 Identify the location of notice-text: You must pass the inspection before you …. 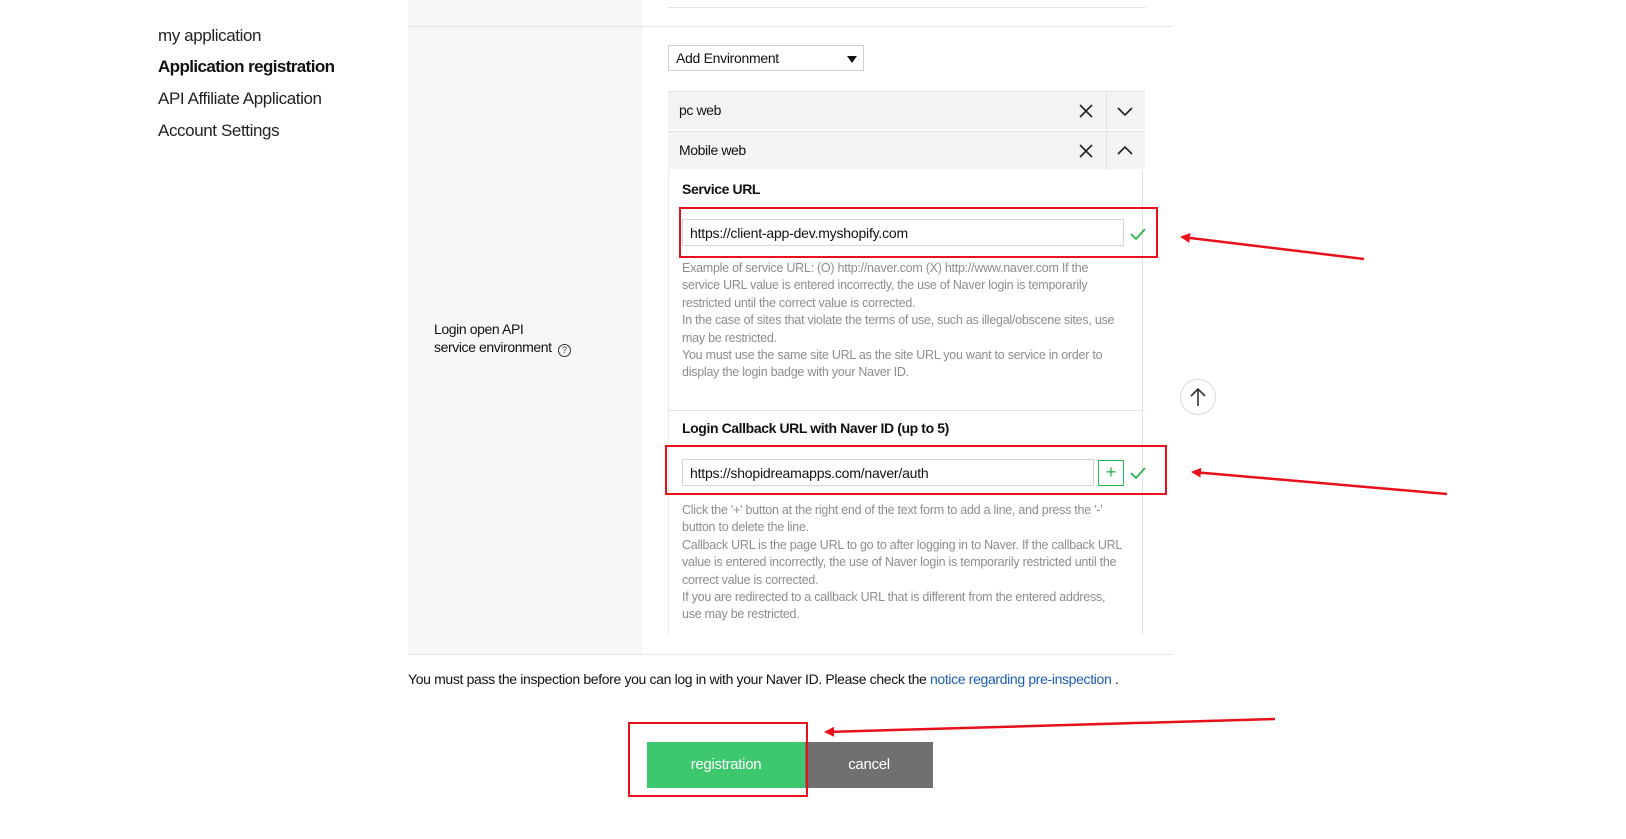
(669, 679).